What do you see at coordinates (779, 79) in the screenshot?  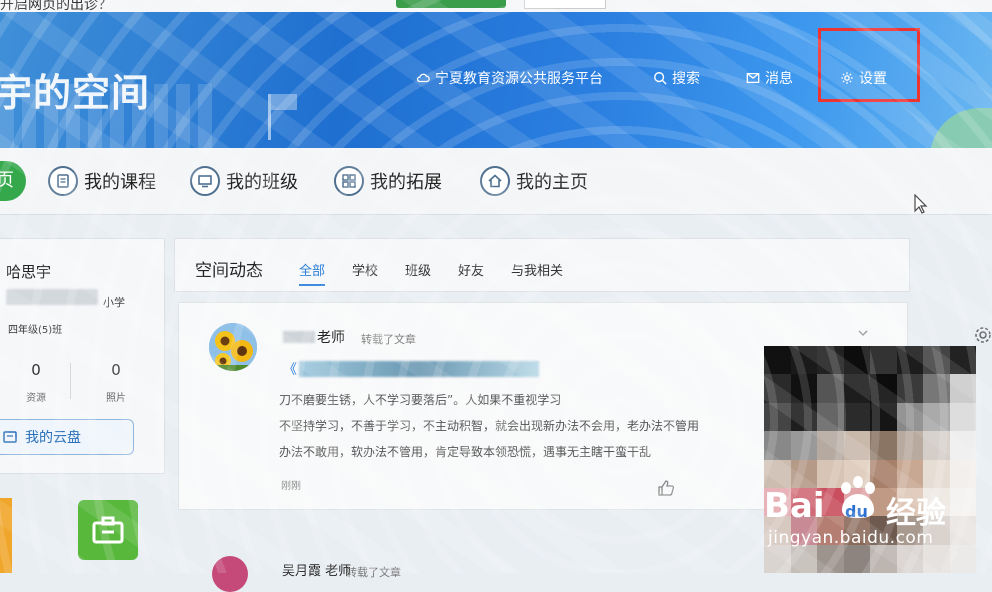 I see `messages-label: 消息` at bounding box center [779, 79].